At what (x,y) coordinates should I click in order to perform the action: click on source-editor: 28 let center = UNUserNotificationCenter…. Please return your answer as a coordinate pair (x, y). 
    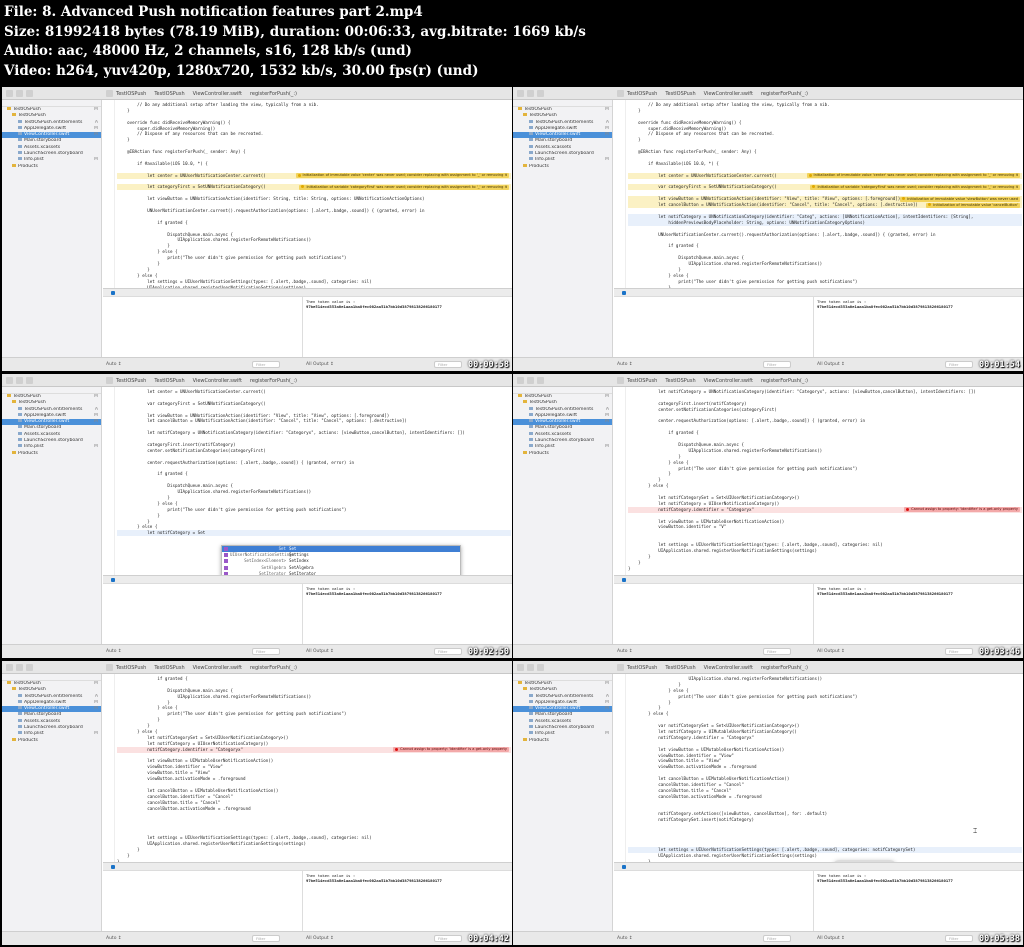
    Looking at the image, I should click on (307, 481).